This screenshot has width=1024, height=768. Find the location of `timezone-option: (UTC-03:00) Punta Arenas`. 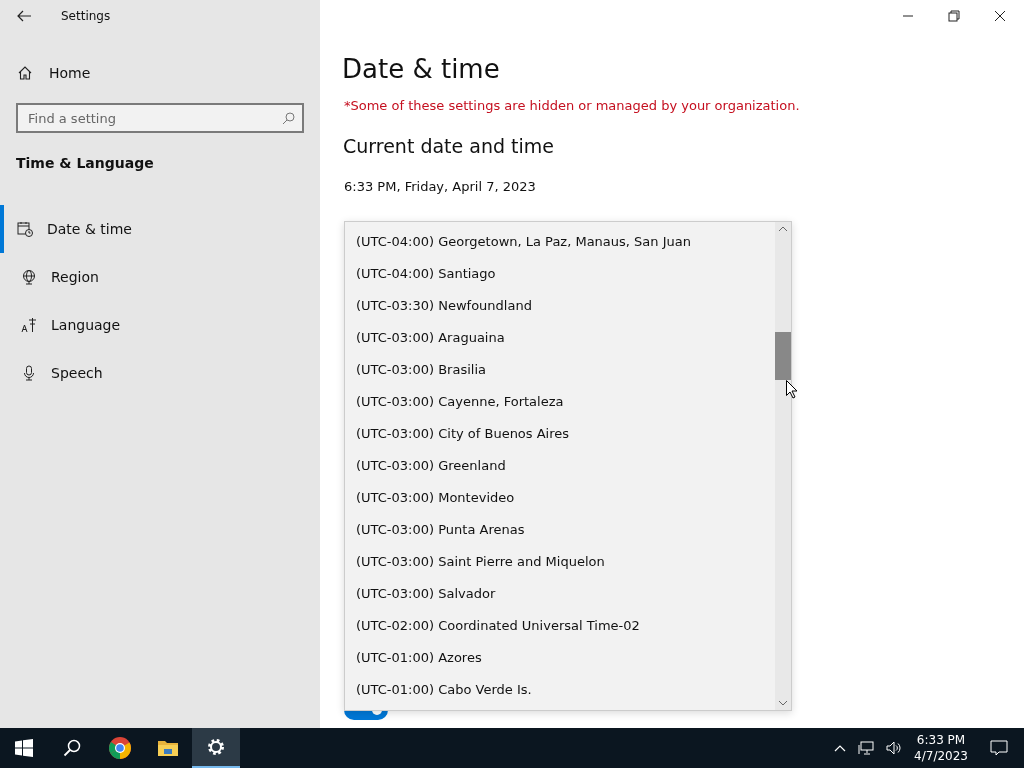

timezone-option: (UTC-03:00) Punta Arenas is located at coordinates (560, 530).